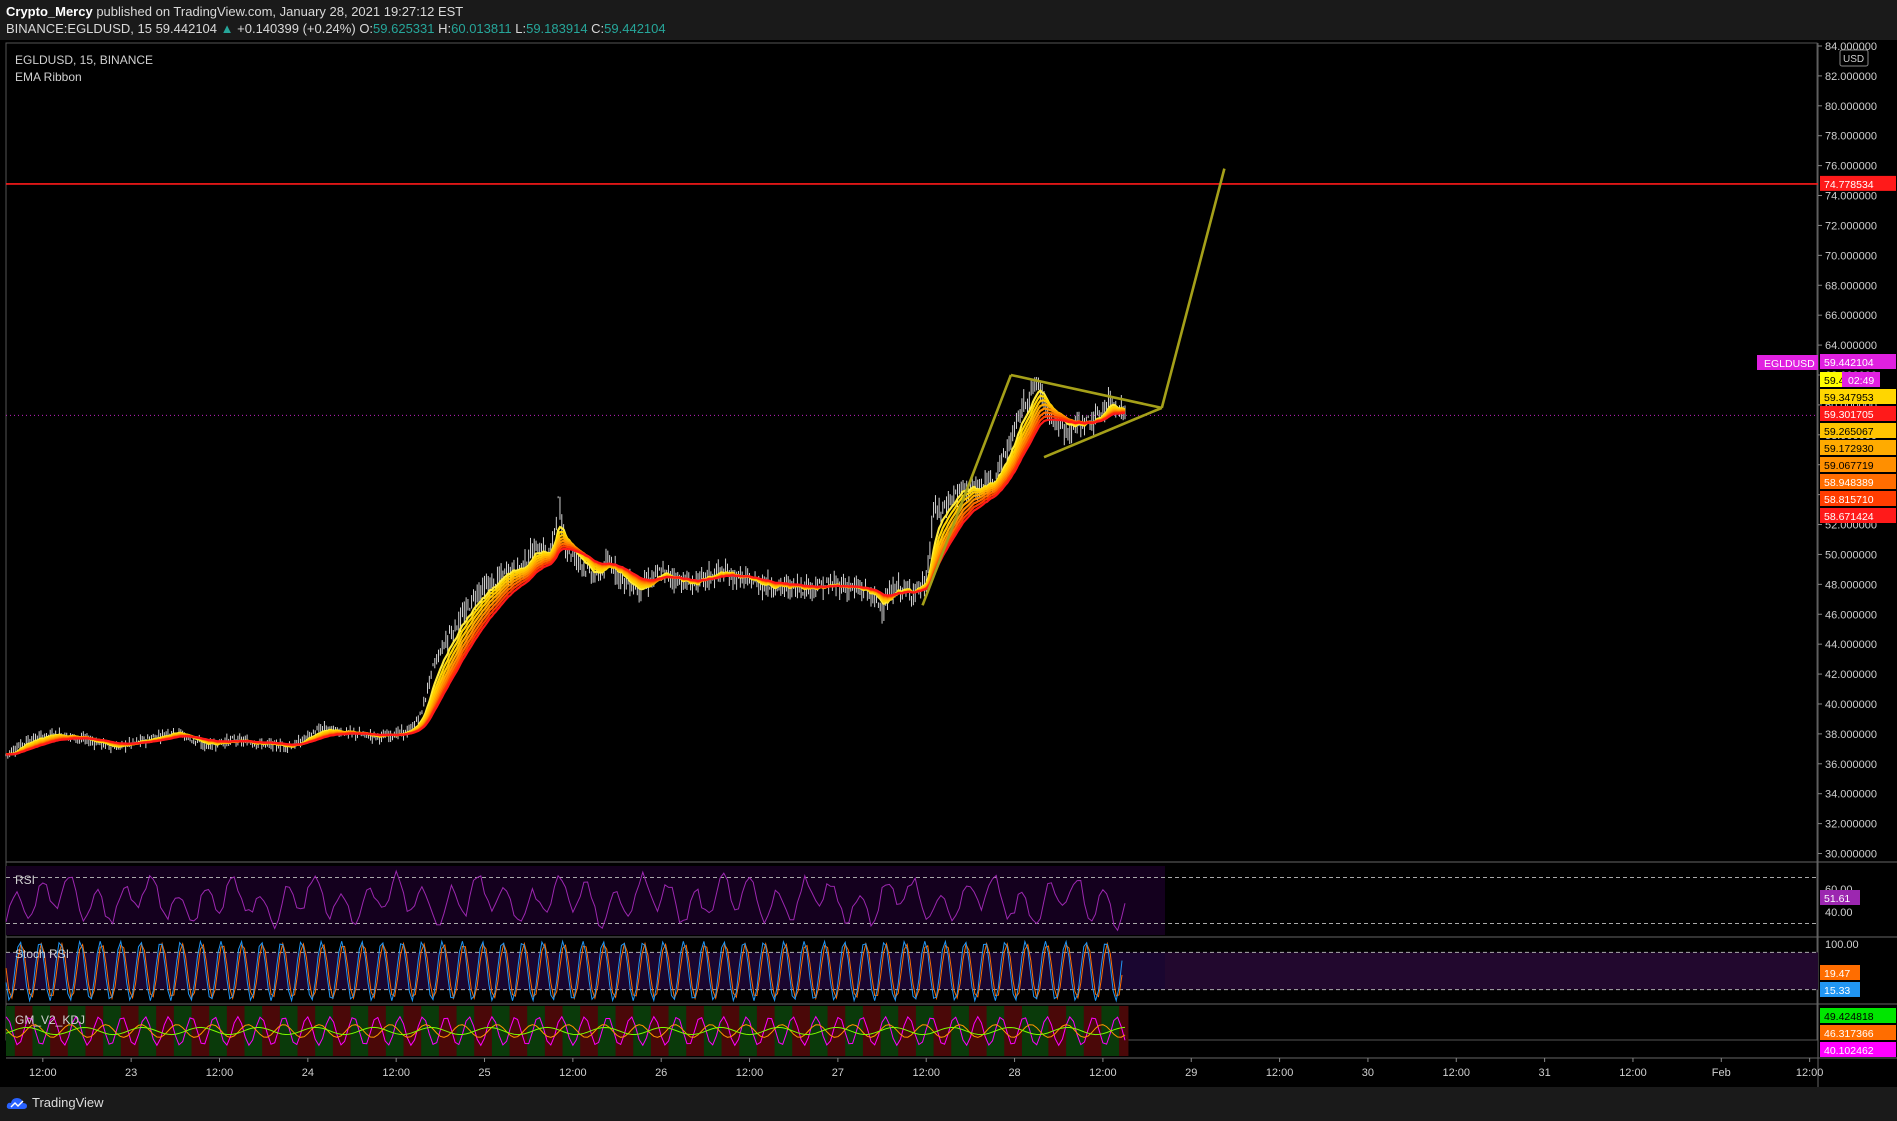  Describe the element at coordinates (50, 1020) in the screenshot. I see `kdj-label: GM_V2_KDJ` at that location.